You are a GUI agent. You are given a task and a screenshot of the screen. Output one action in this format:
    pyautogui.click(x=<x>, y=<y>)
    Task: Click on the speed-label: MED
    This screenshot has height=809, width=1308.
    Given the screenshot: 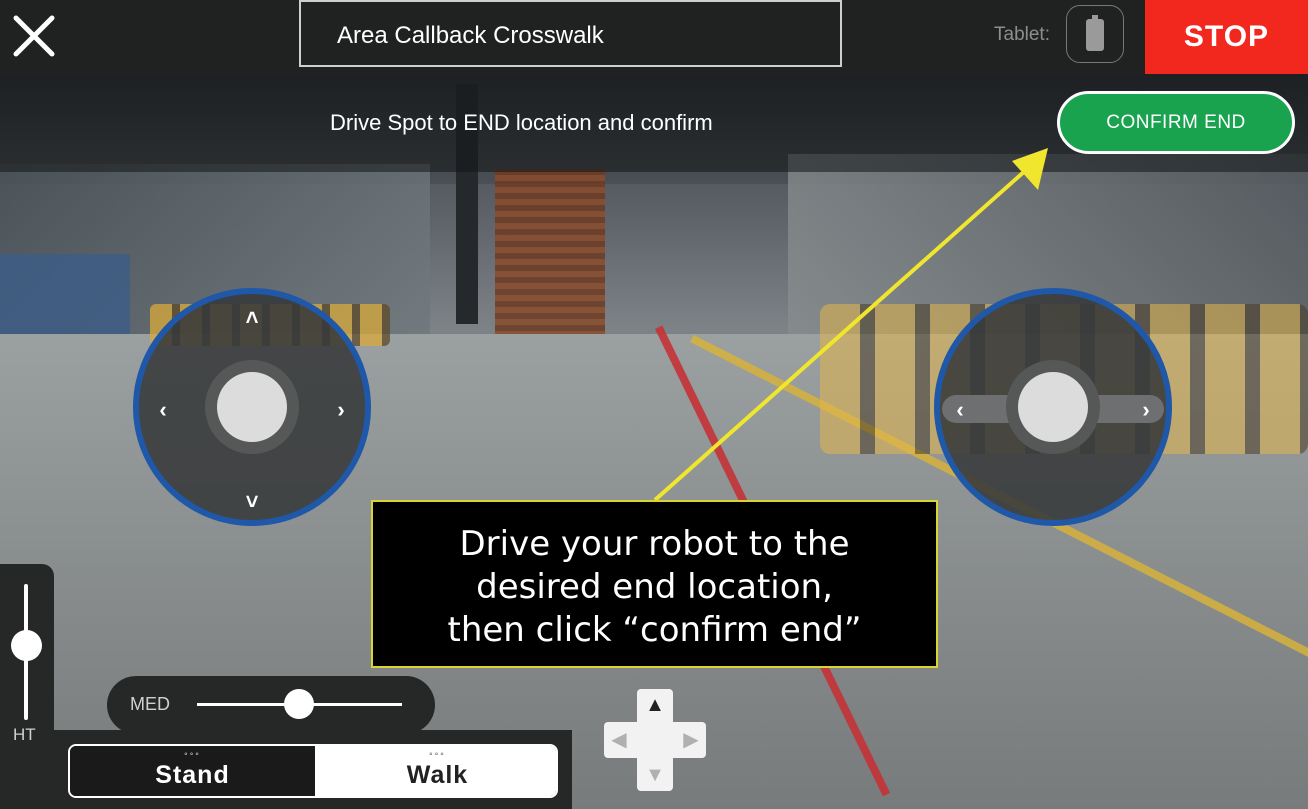 What is the action you would take?
    pyautogui.click(x=150, y=704)
    